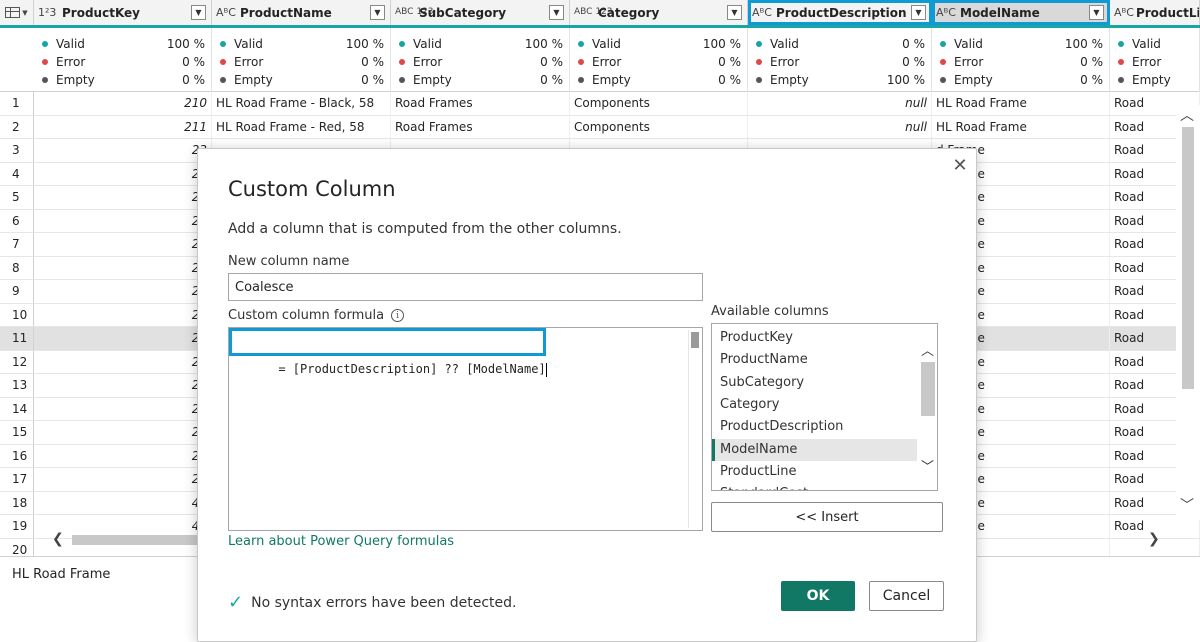  I want to click on column-header-productname: AᴮC ProductName ▼, so click(301, 12).